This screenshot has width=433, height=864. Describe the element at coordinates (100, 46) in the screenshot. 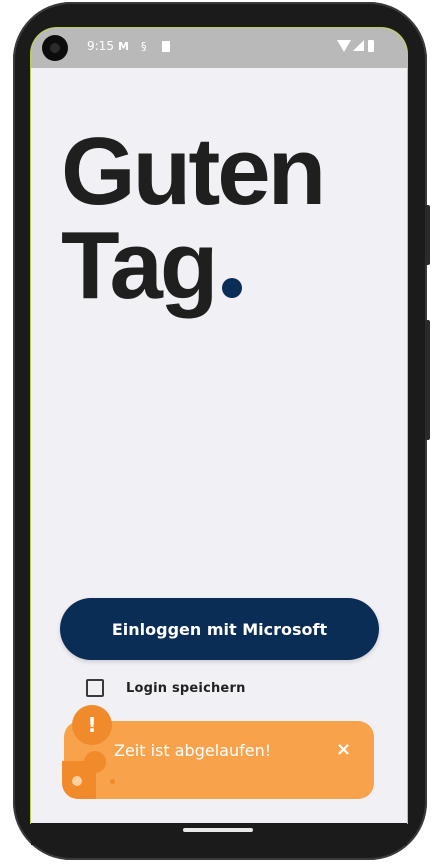

I see `status-time: 9:15` at that location.